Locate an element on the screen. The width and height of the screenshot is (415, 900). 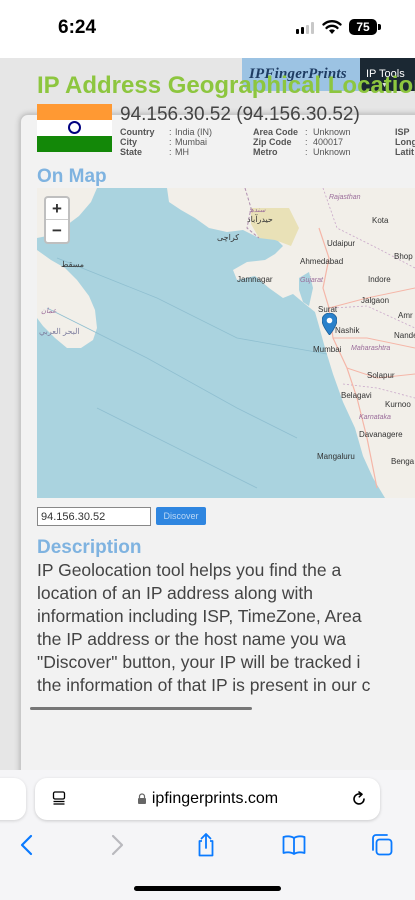
signal-icon is located at coordinates (306, 28).